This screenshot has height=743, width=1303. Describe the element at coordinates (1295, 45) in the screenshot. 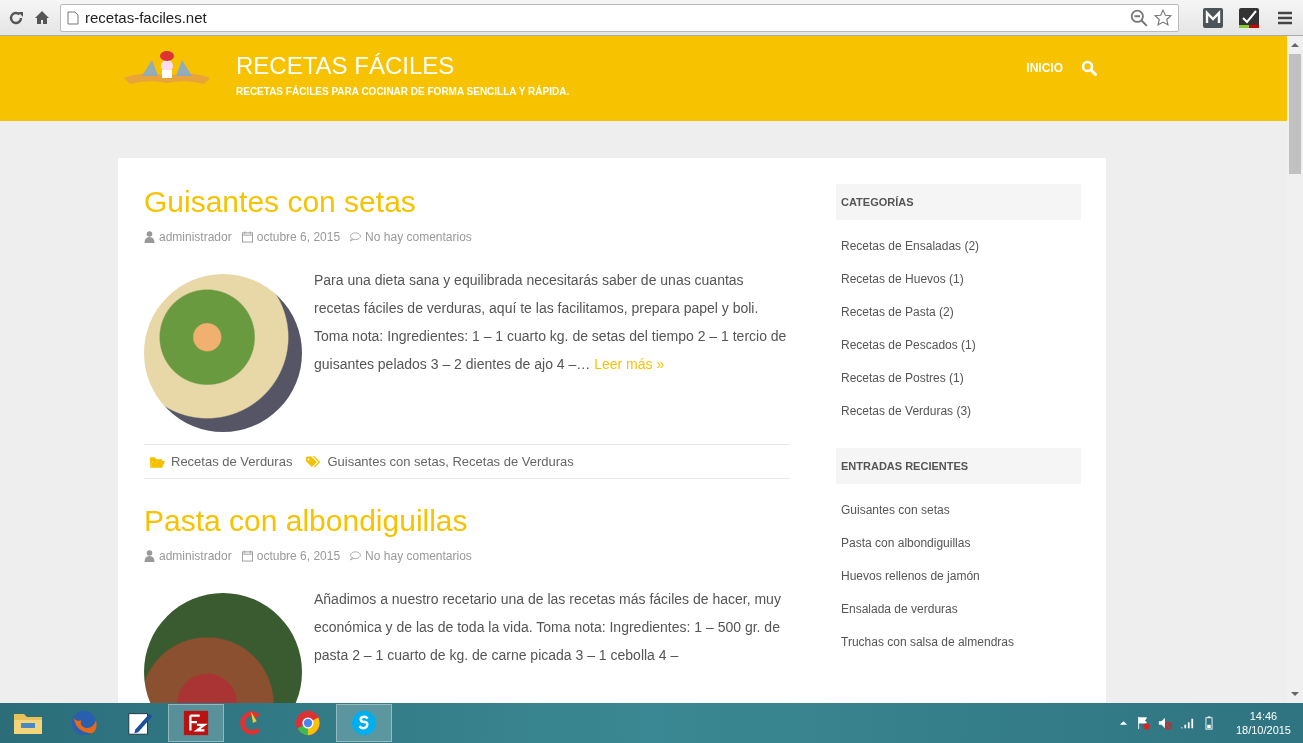

I see `scroll-up-icon` at that location.